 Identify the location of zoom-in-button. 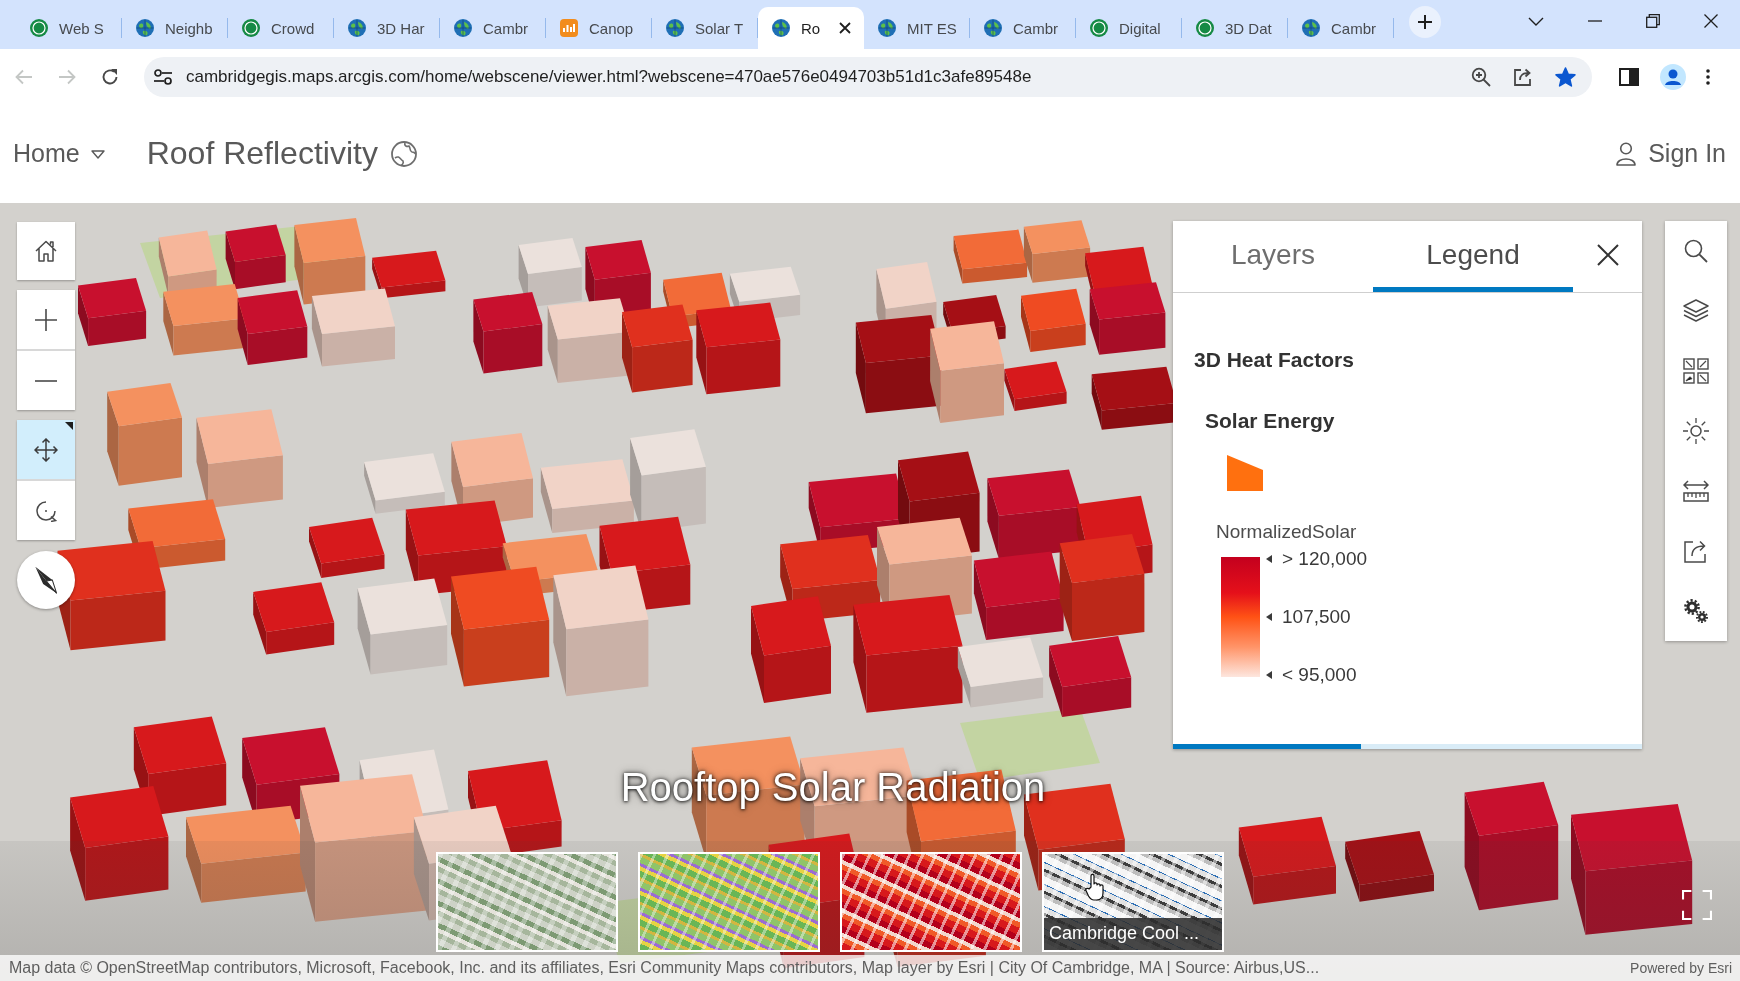
(46, 319).